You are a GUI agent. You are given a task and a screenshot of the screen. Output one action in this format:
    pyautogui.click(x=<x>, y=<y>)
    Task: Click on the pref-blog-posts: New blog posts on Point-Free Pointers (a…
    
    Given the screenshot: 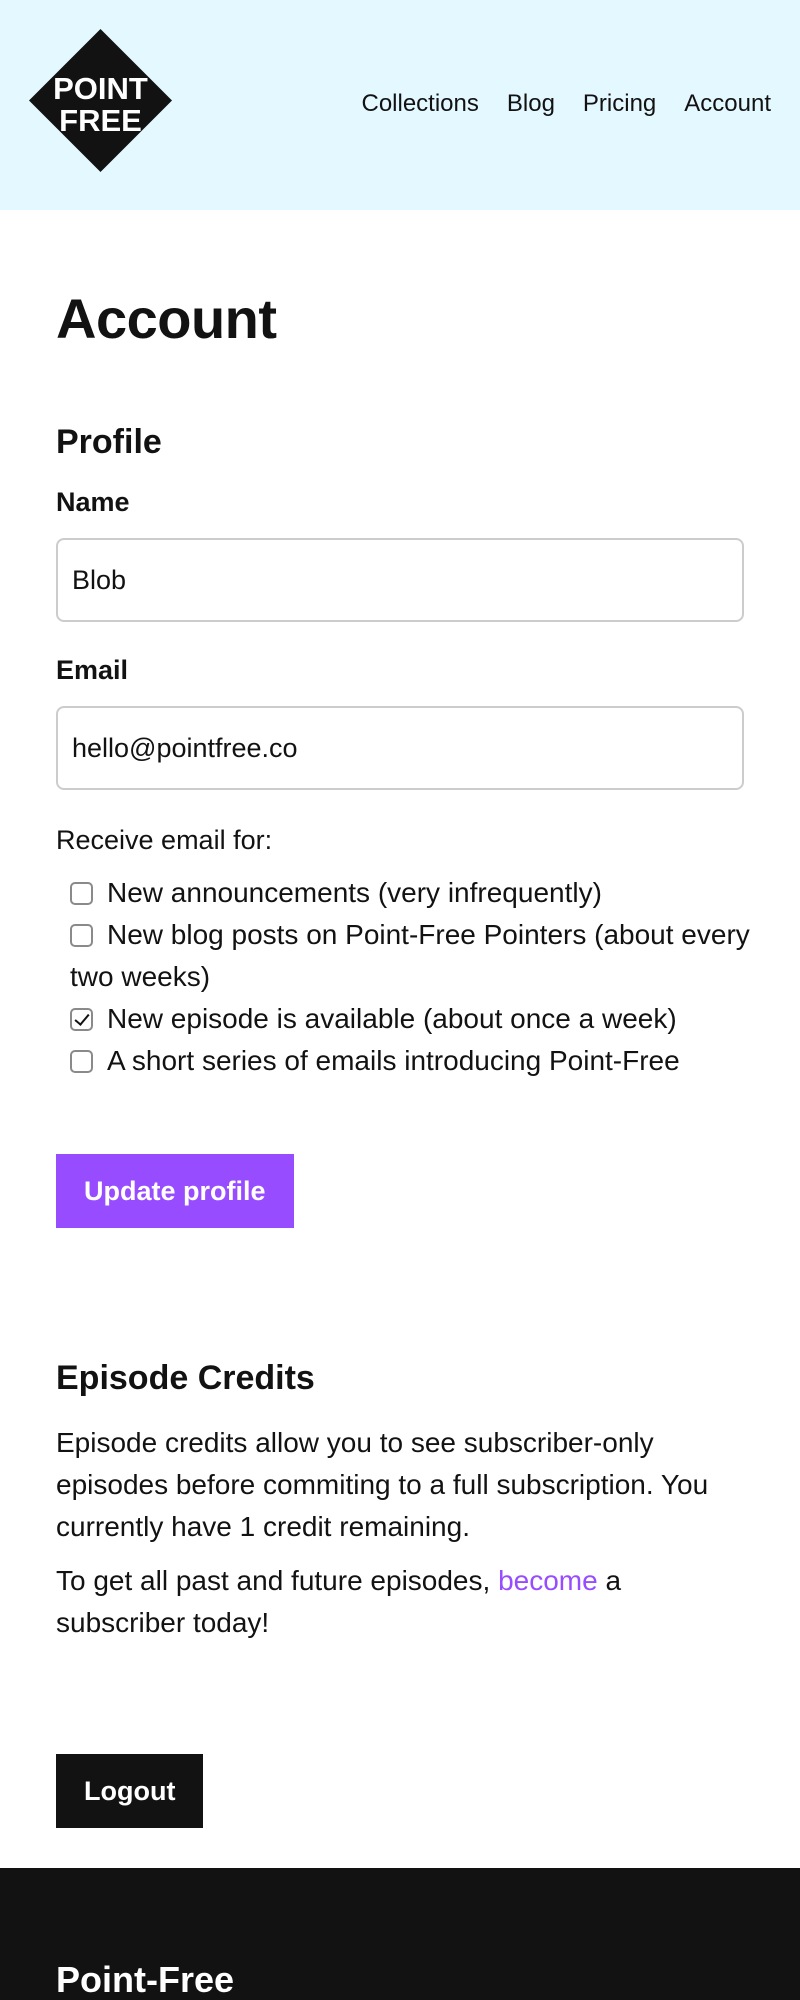 What is the action you would take?
    pyautogui.click(x=410, y=956)
    